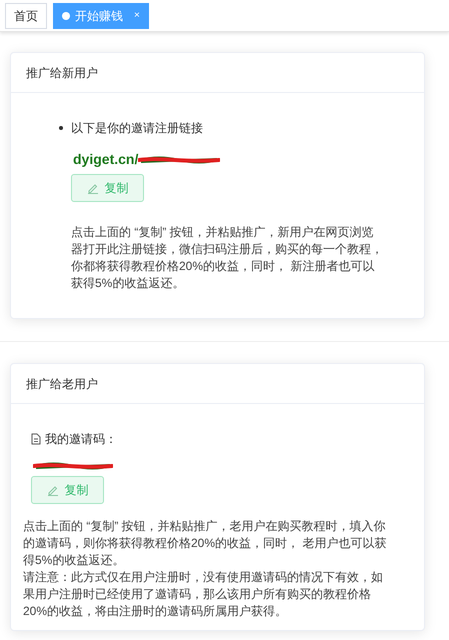 The height and width of the screenshot is (640, 449). I want to click on tab: 开始赚钱 ×, so click(101, 15).